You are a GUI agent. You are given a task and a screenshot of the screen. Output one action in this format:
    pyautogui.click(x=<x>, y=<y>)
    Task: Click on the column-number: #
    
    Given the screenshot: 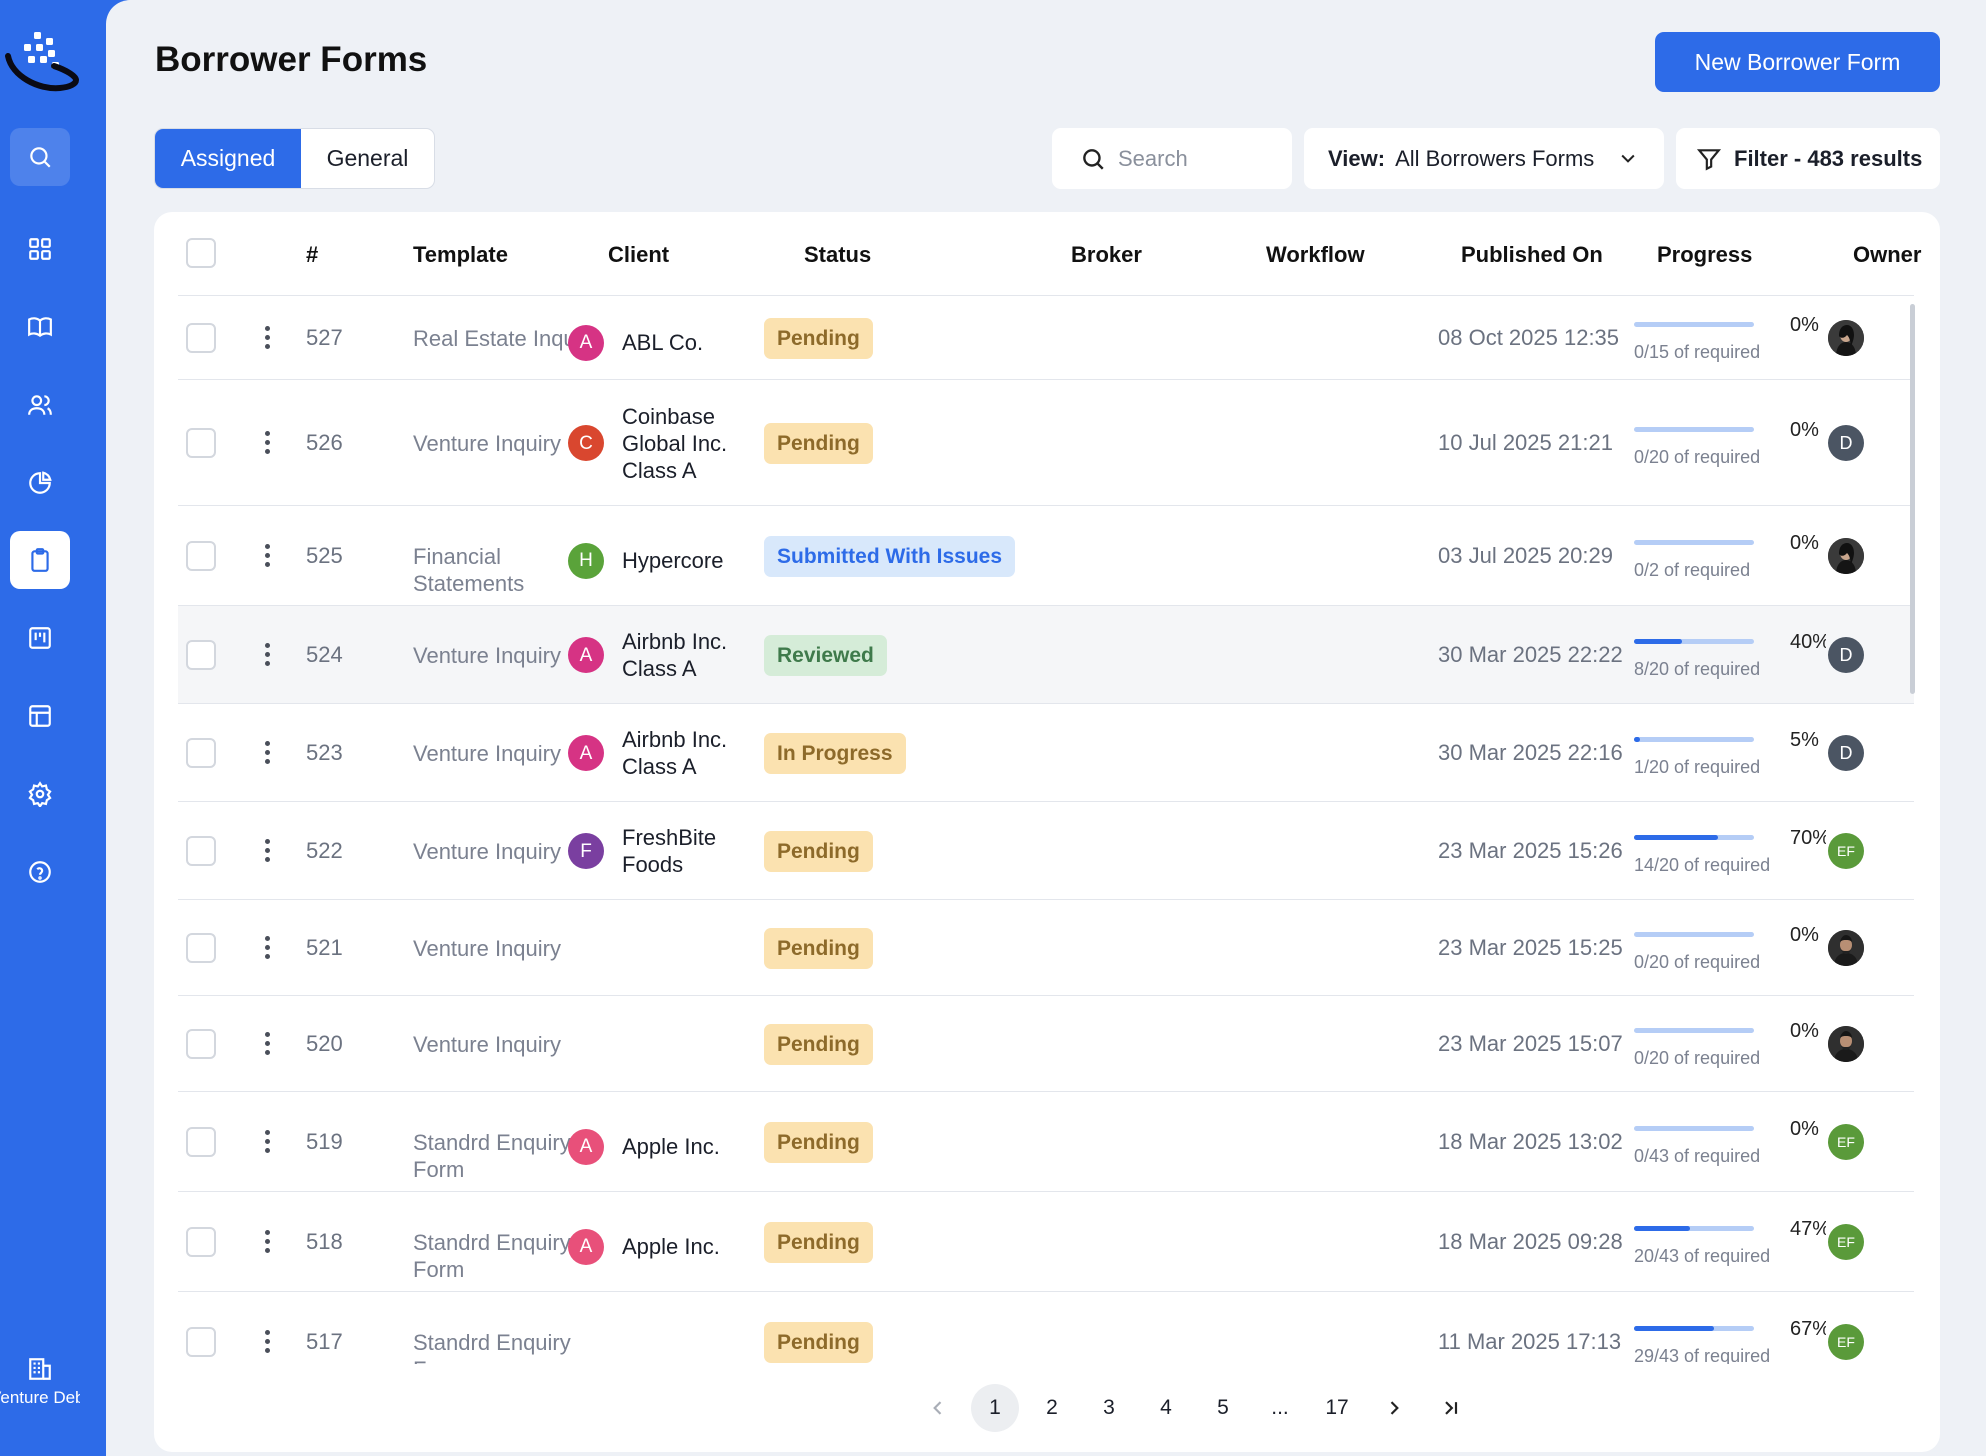 What is the action you would take?
    pyautogui.click(x=312, y=255)
    